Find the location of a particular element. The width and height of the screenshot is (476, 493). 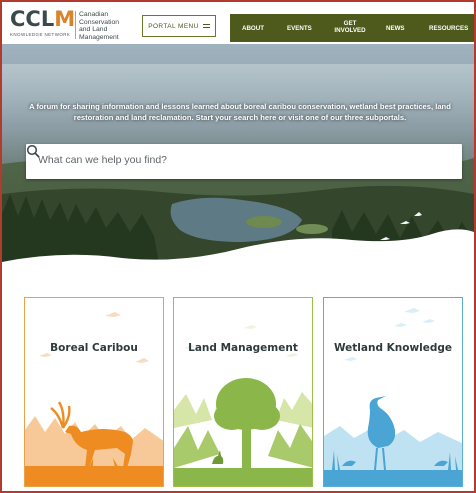

heron-icon is located at coordinates (393, 397).